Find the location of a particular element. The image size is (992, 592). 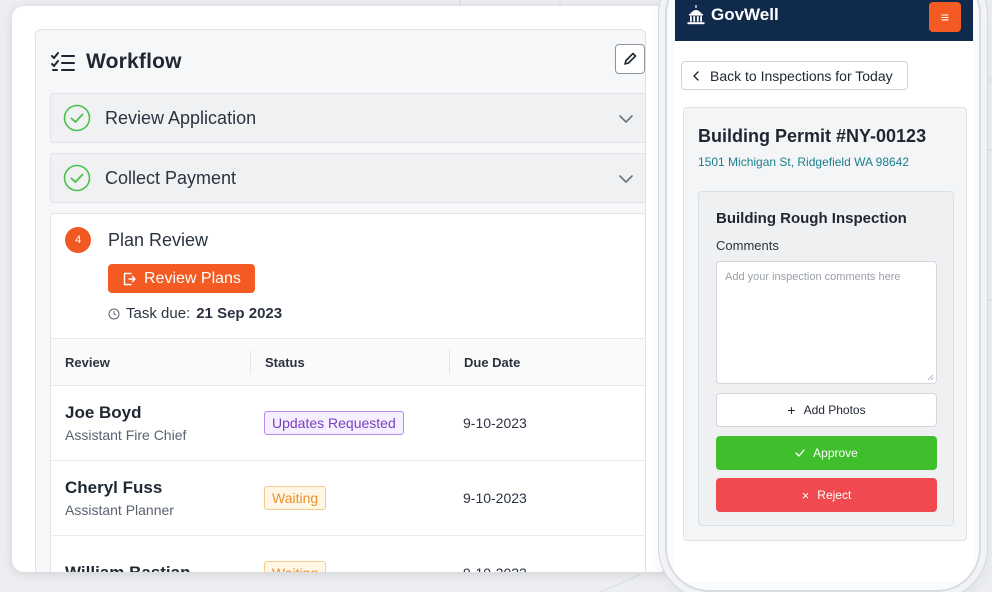

close-icon: × is located at coordinates (805, 495).